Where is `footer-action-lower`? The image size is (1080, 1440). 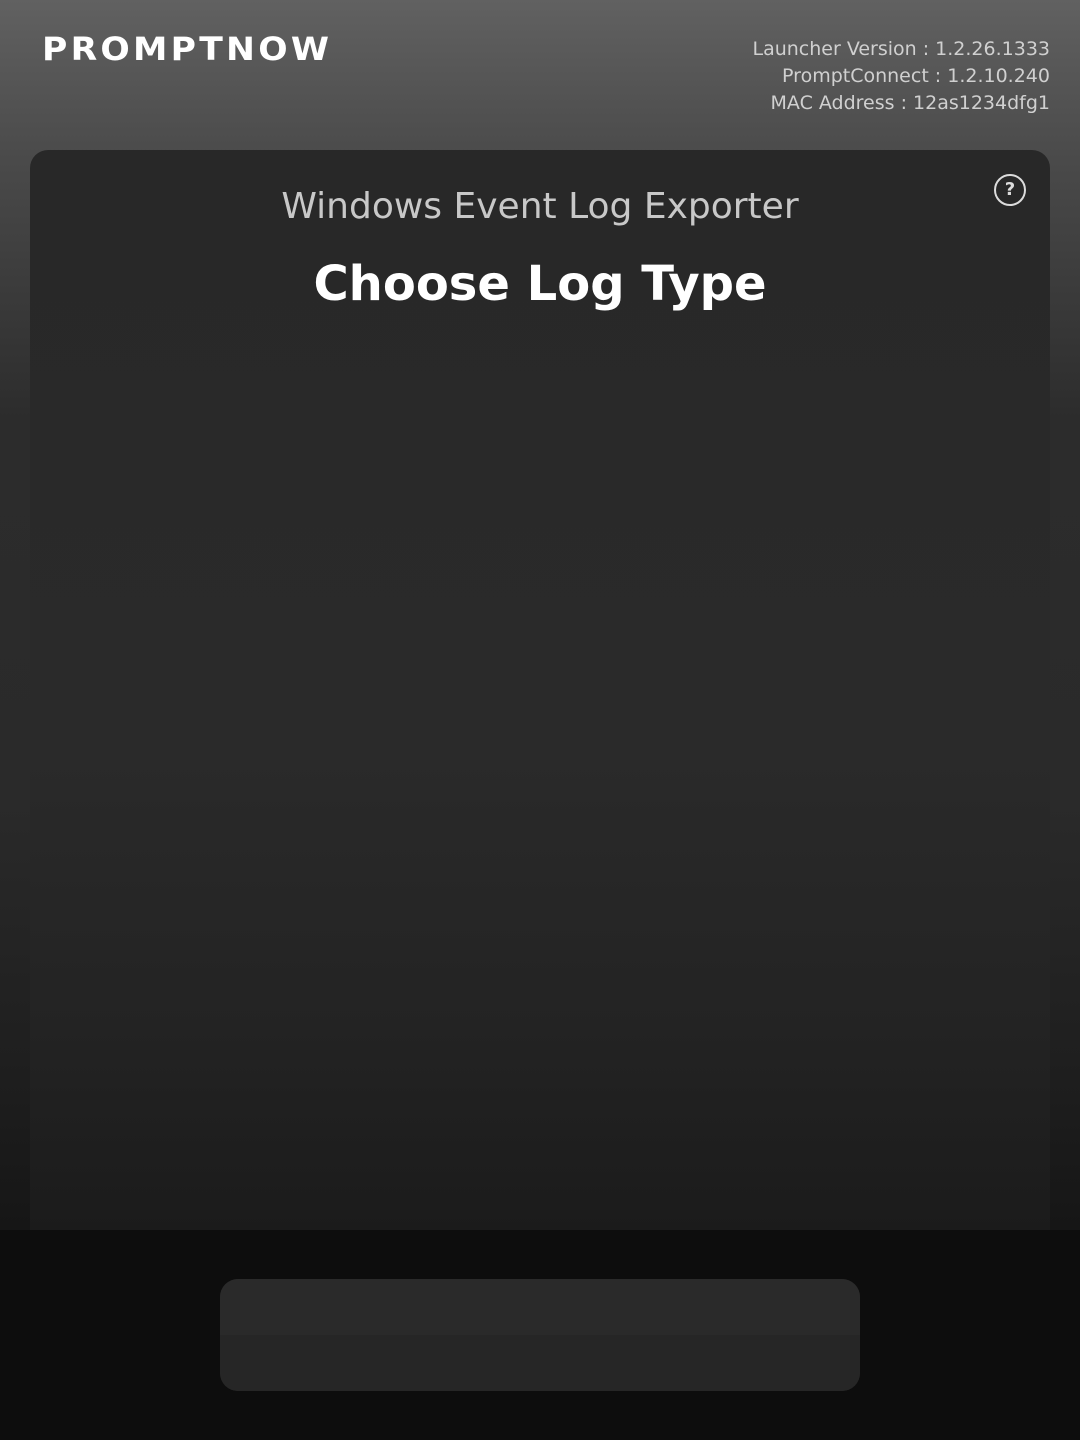 footer-action-lower is located at coordinates (540, 1363).